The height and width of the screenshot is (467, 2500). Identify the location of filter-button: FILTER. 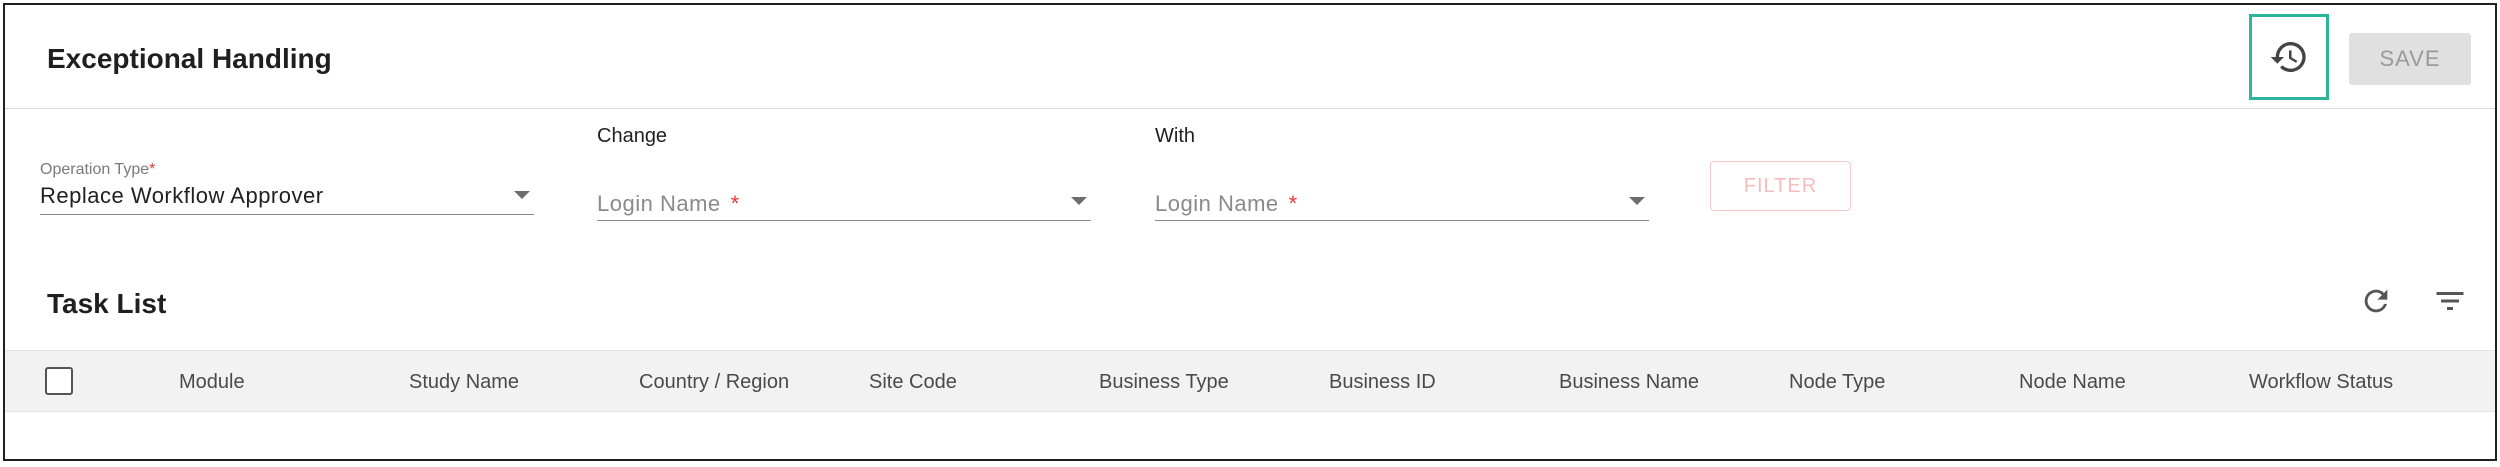
(1780, 186).